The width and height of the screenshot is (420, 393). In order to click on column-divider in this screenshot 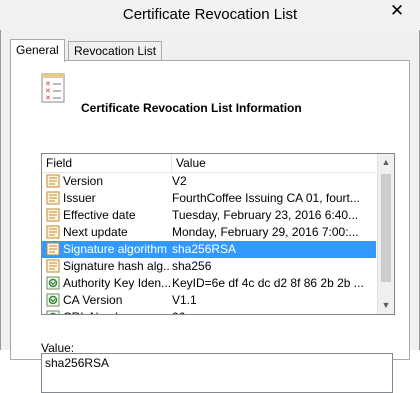, I will do `click(171, 163)`.